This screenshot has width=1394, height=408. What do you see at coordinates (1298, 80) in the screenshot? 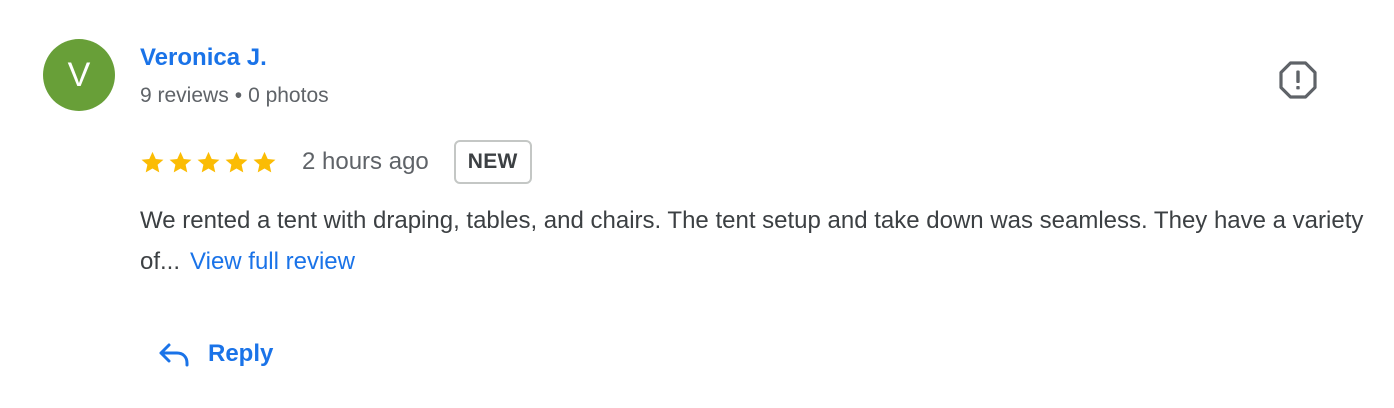
I see `report-flag-icon` at bounding box center [1298, 80].